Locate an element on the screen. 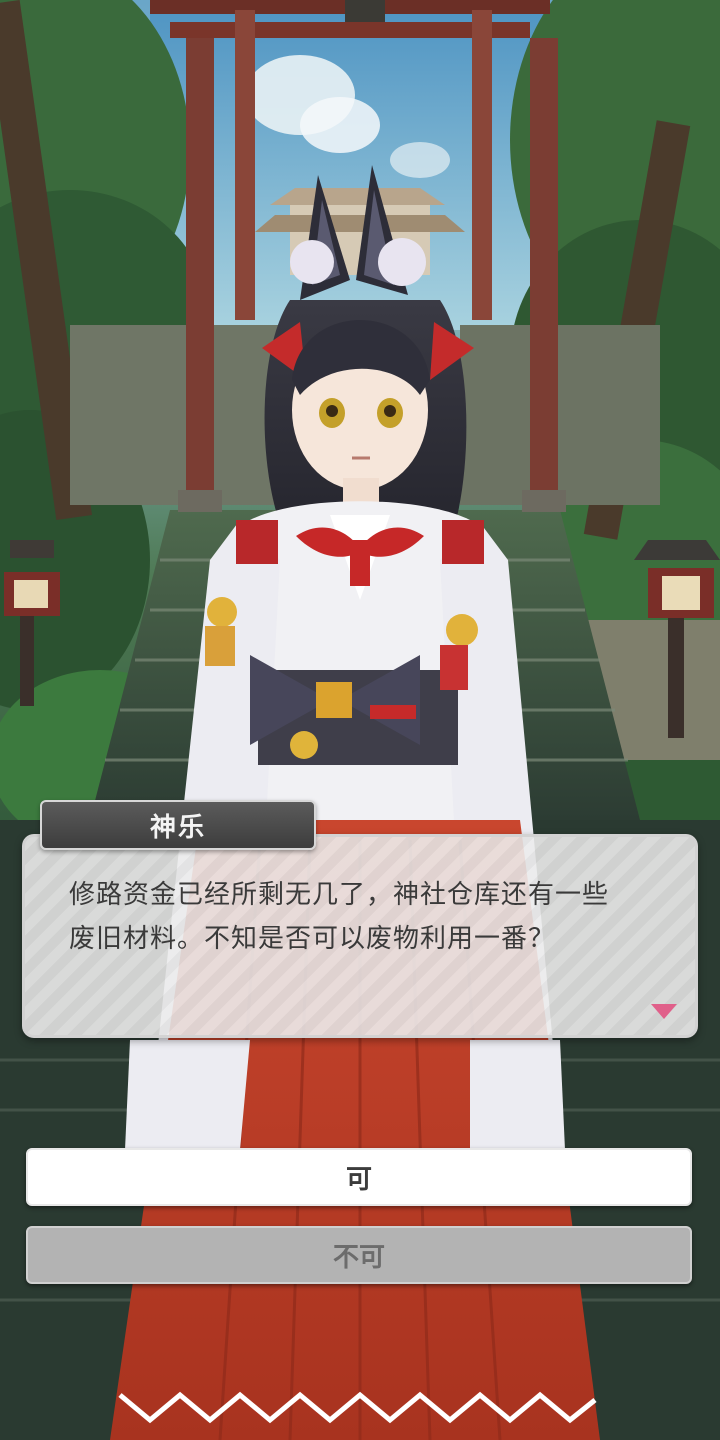  speaker-name-tag: 神乐 is located at coordinates (178, 825).